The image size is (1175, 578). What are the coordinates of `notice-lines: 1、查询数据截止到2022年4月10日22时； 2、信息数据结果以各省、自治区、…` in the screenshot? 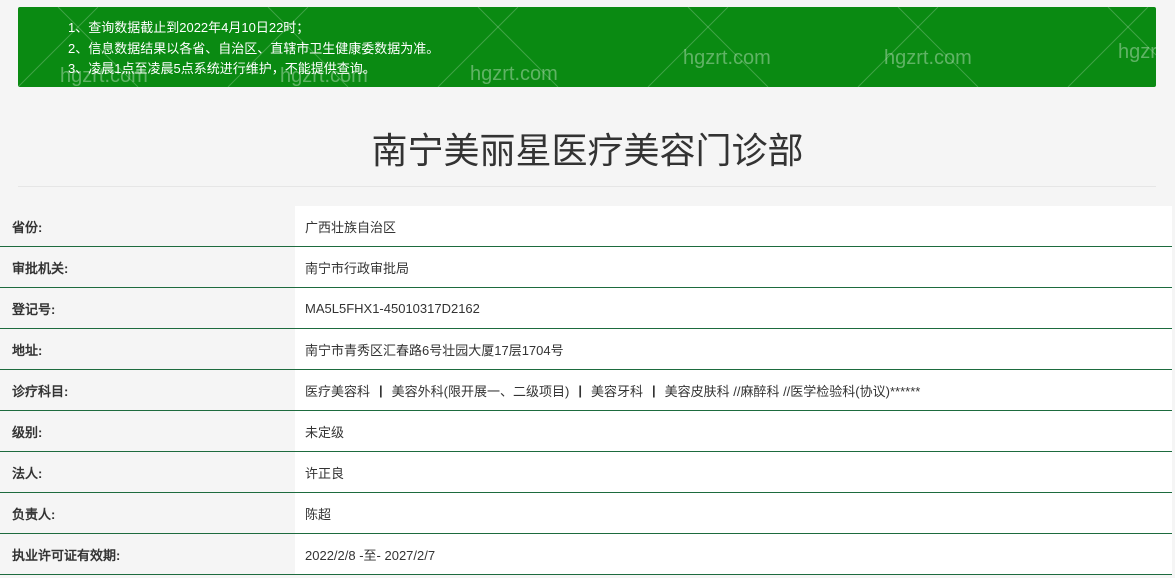 It's located at (253, 49).